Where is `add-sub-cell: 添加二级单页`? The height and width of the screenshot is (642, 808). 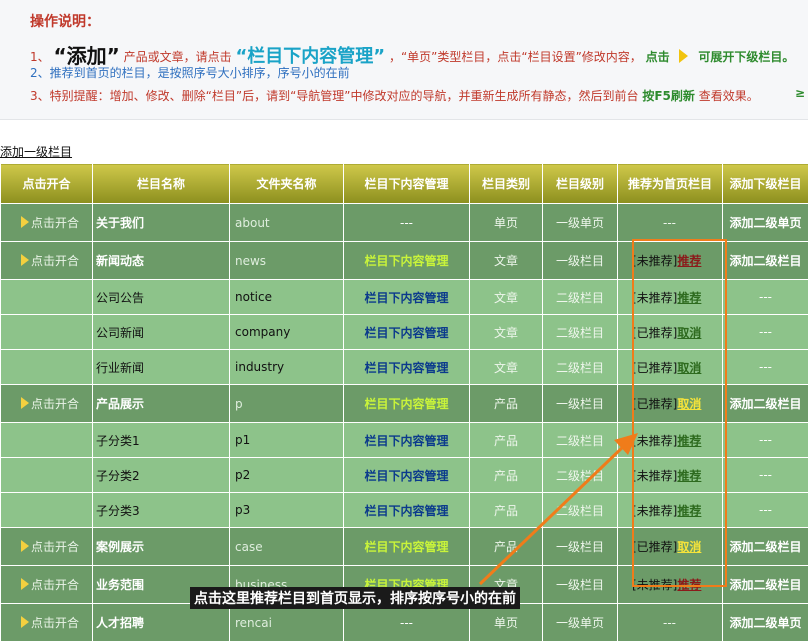 add-sub-cell: 添加二级单页 is located at coordinates (765, 223).